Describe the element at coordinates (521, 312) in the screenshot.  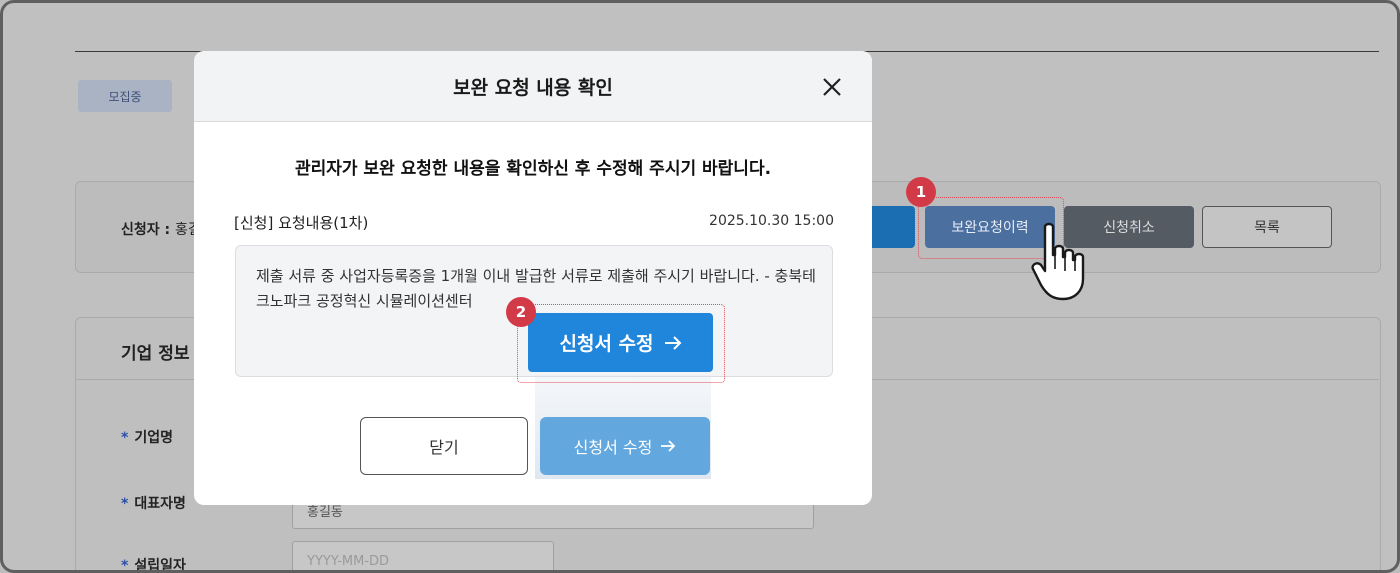
I see `step-2-badge: 2` at that location.